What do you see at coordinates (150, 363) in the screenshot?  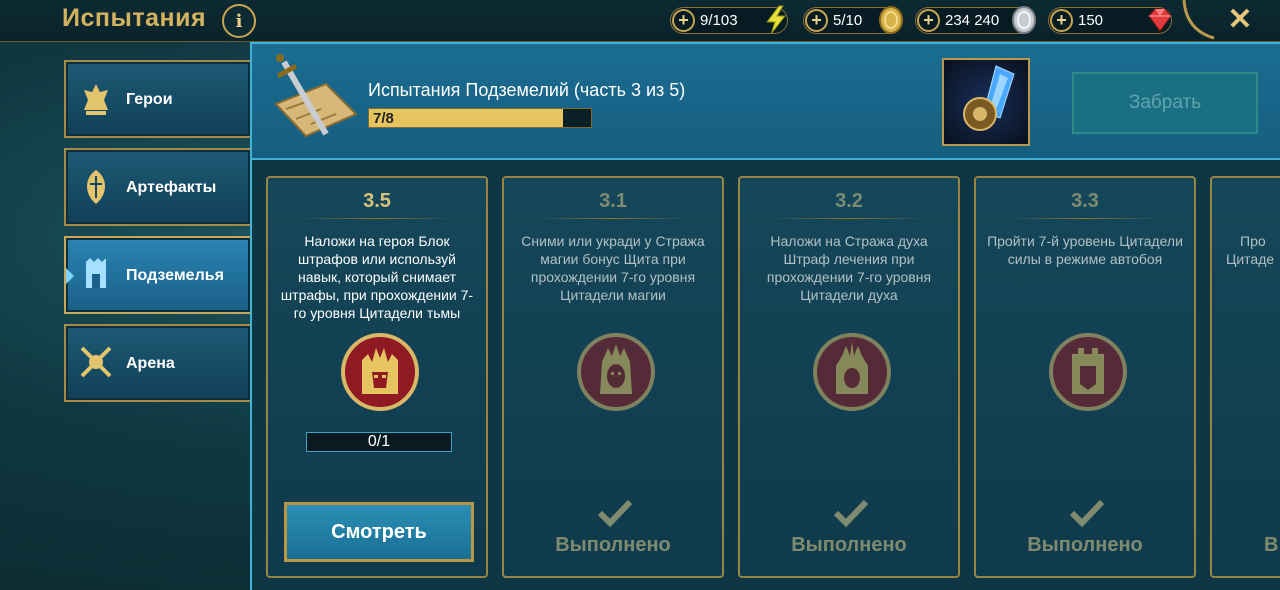 I see `sidebar-item-label: Арена` at bounding box center [150, 363].